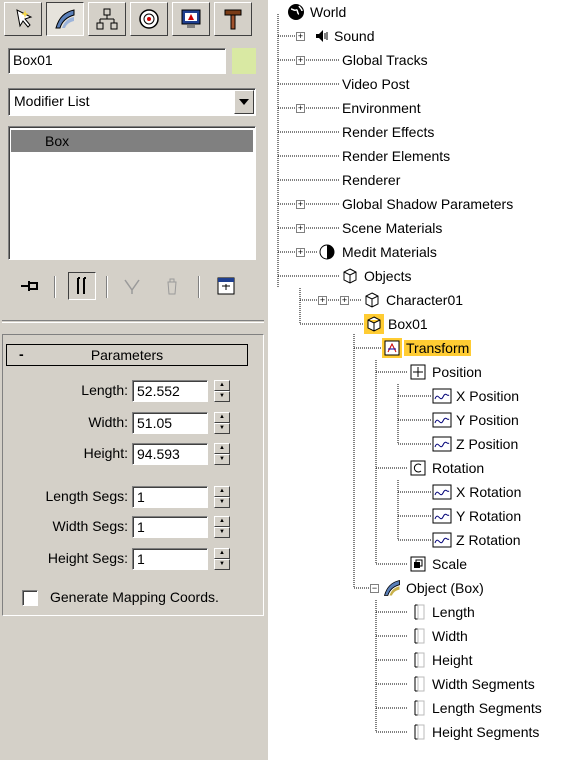 The width and height of the screenshot is (584, 760). I want to click on param-label: Length Segs:, so click(86, 496).